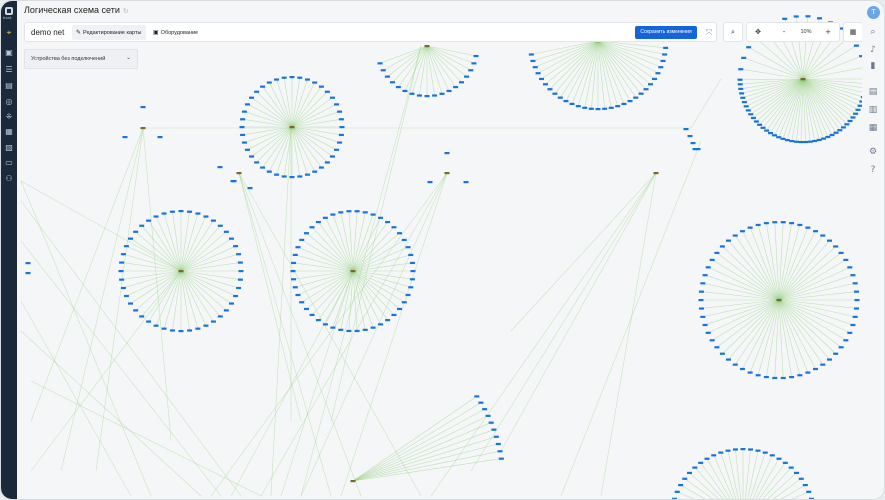 The height and width of the screenshot is (500, 885). What do you see at coordinates (873, 32) in the screenshot?
I see `search-icon: ⌕` at bounding box center [873, 32].